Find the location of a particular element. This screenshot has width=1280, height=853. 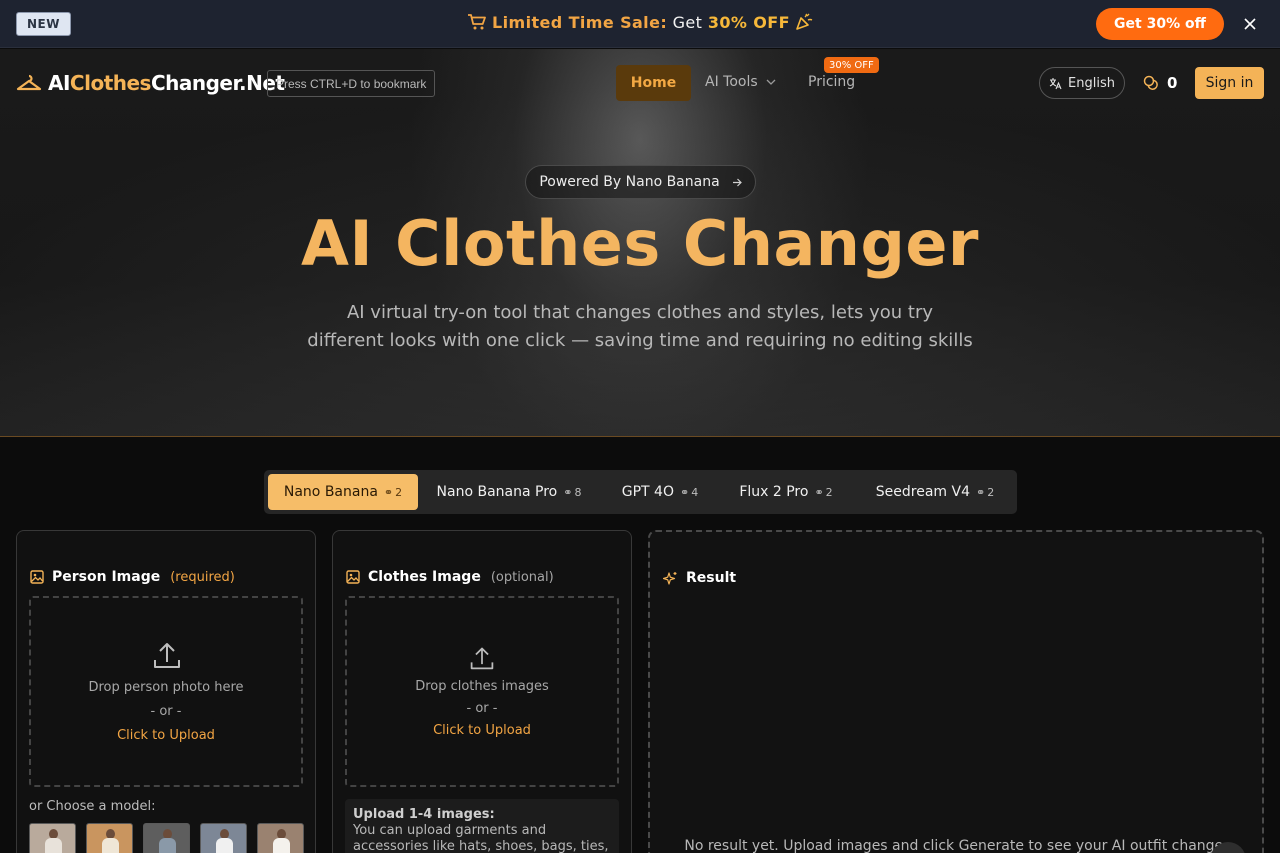

person-panel-header: Person Image (required) is located at coordinates (132, 577).